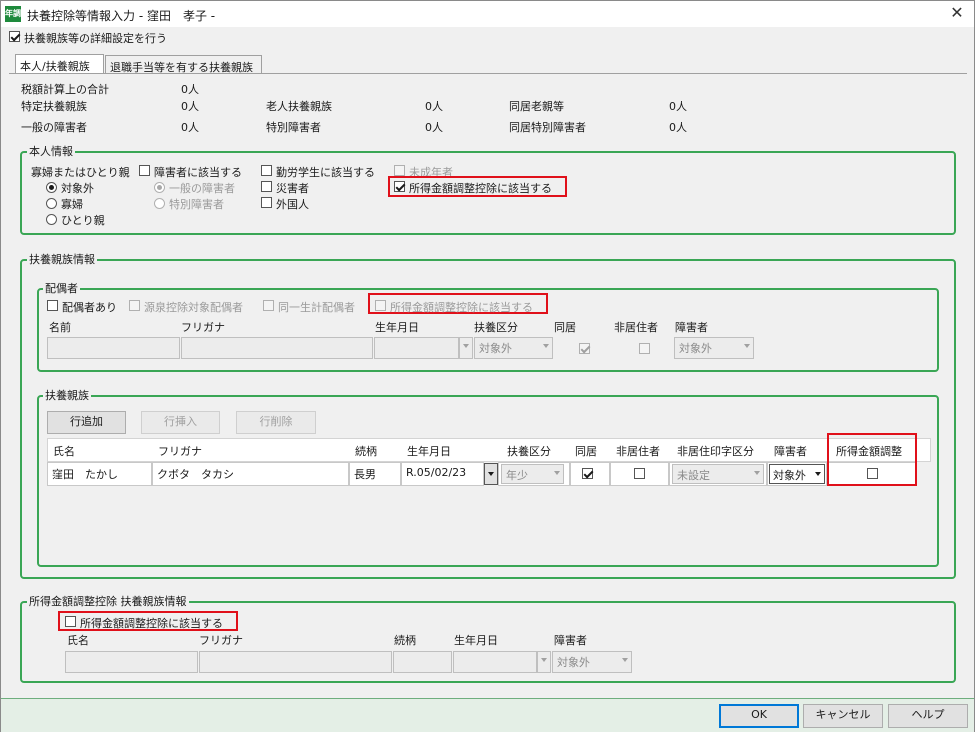 This screenshot has height=732, width=975. I want to click on tokutei-value: 0人, so click(190, 106).